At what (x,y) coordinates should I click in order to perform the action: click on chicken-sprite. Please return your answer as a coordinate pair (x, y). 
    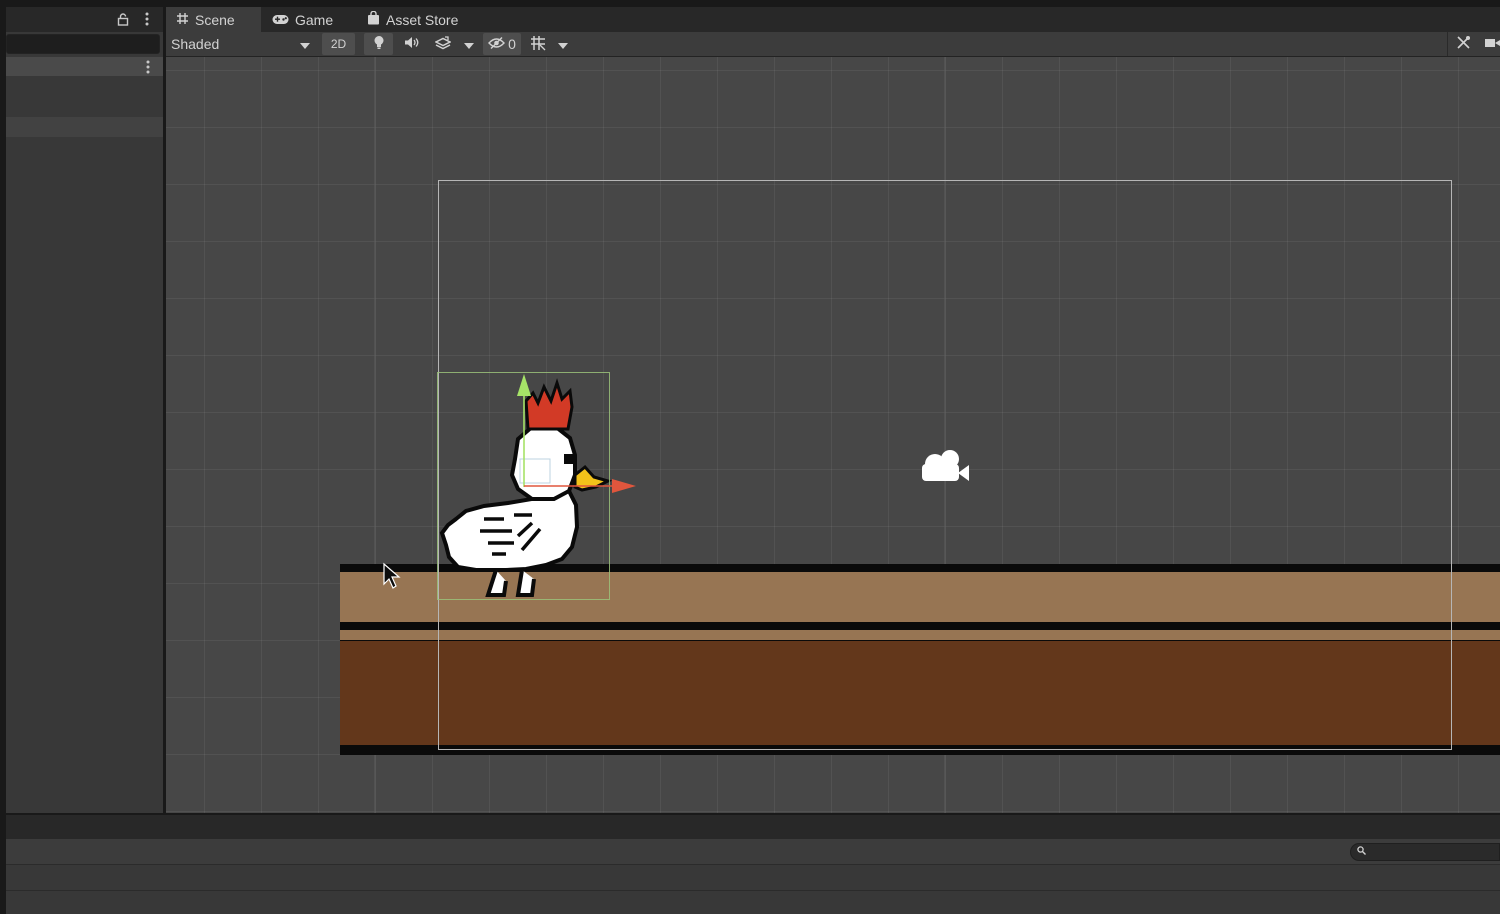
    Looking at the image, I should click on (526, 487).